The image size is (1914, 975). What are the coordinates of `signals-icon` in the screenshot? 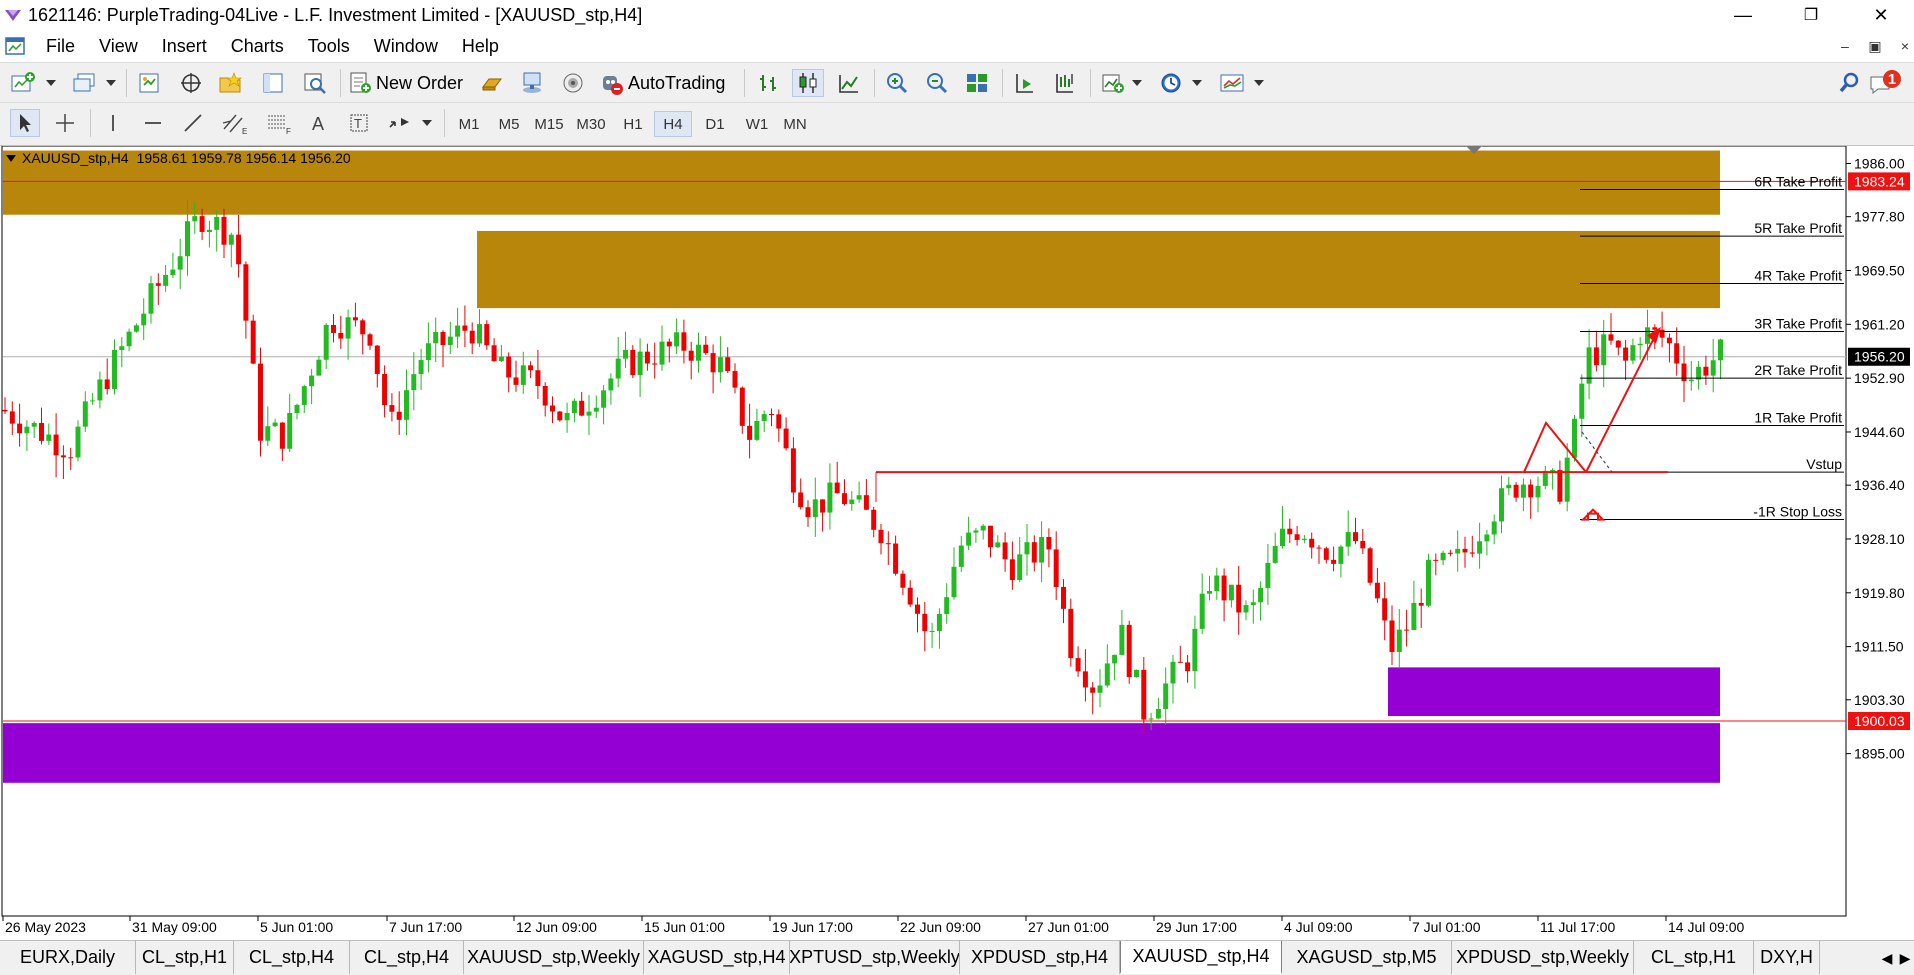 It's located at (533, 83).